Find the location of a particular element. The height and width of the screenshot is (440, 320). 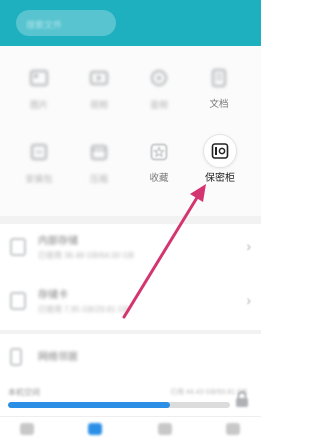

video-icon is located at coordinates (99, 78).